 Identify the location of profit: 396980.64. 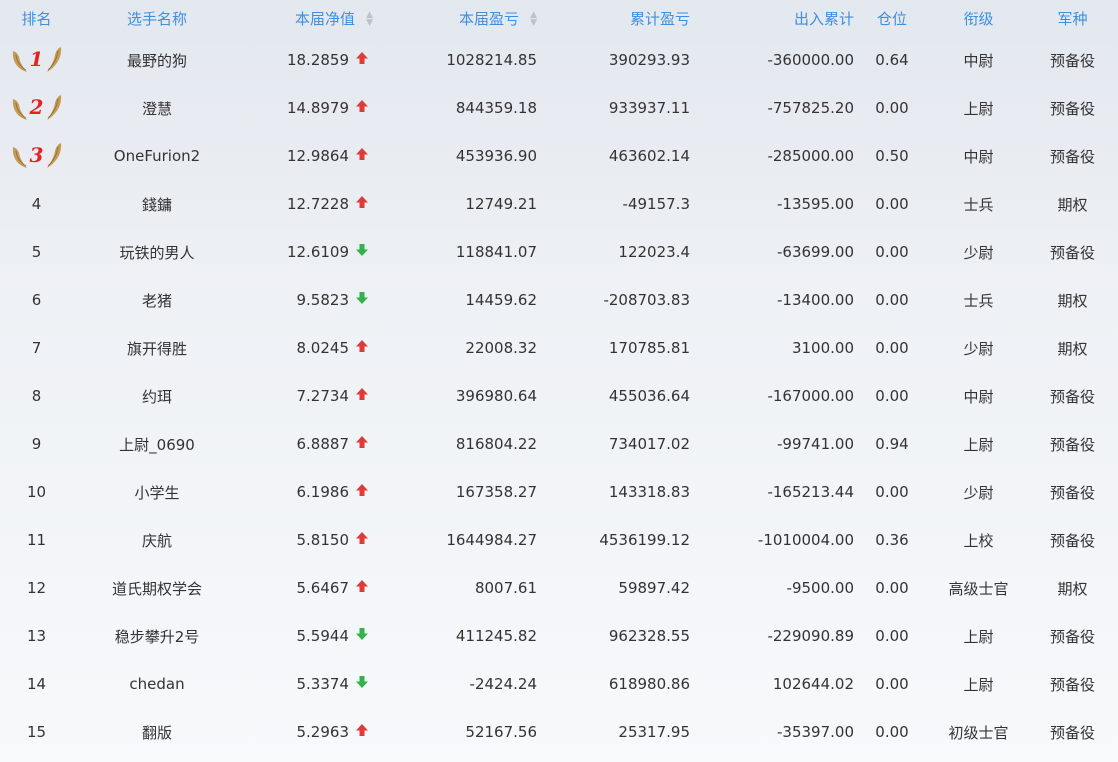
(496, 396).